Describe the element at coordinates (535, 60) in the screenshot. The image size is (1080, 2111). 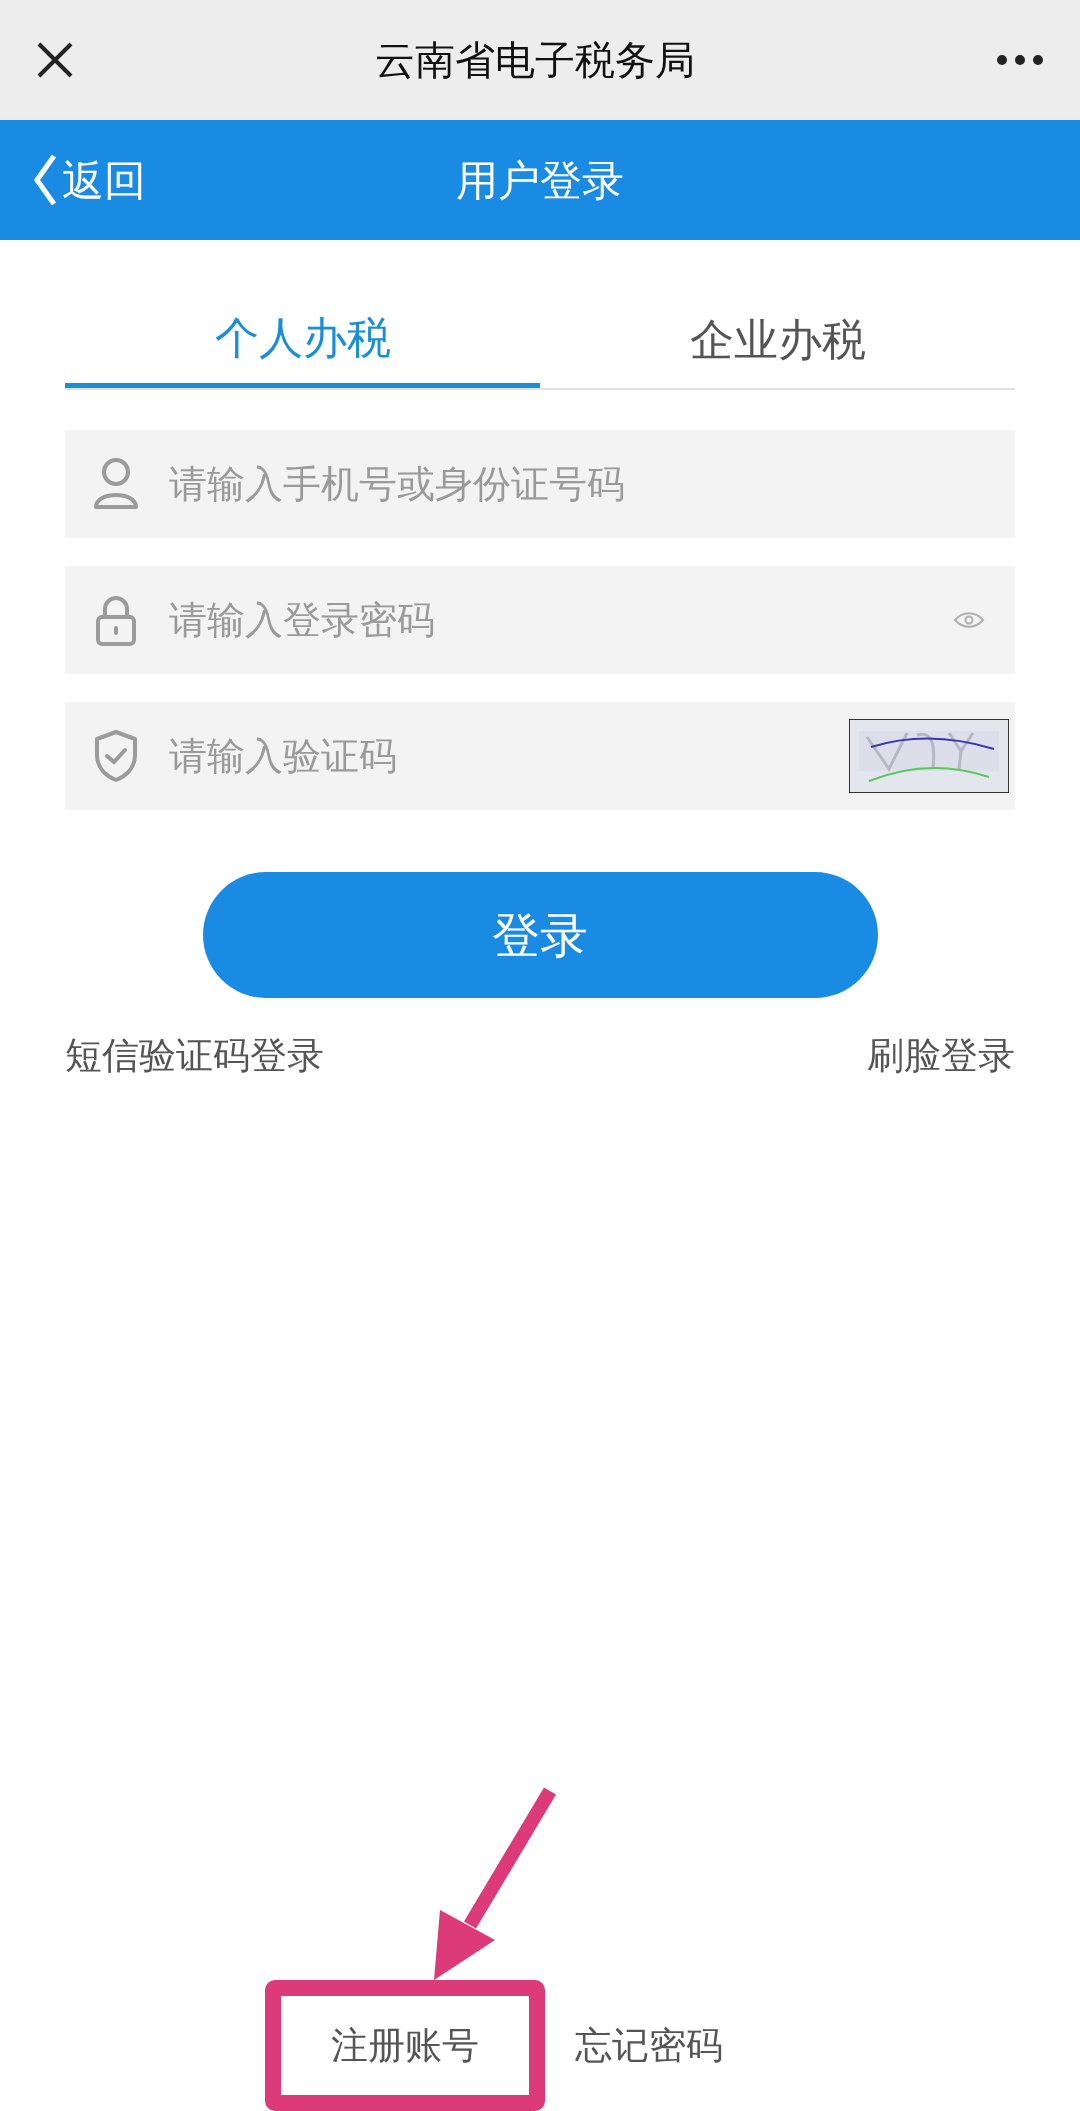
I see `window-title: 云南省电子税务局` at that location.